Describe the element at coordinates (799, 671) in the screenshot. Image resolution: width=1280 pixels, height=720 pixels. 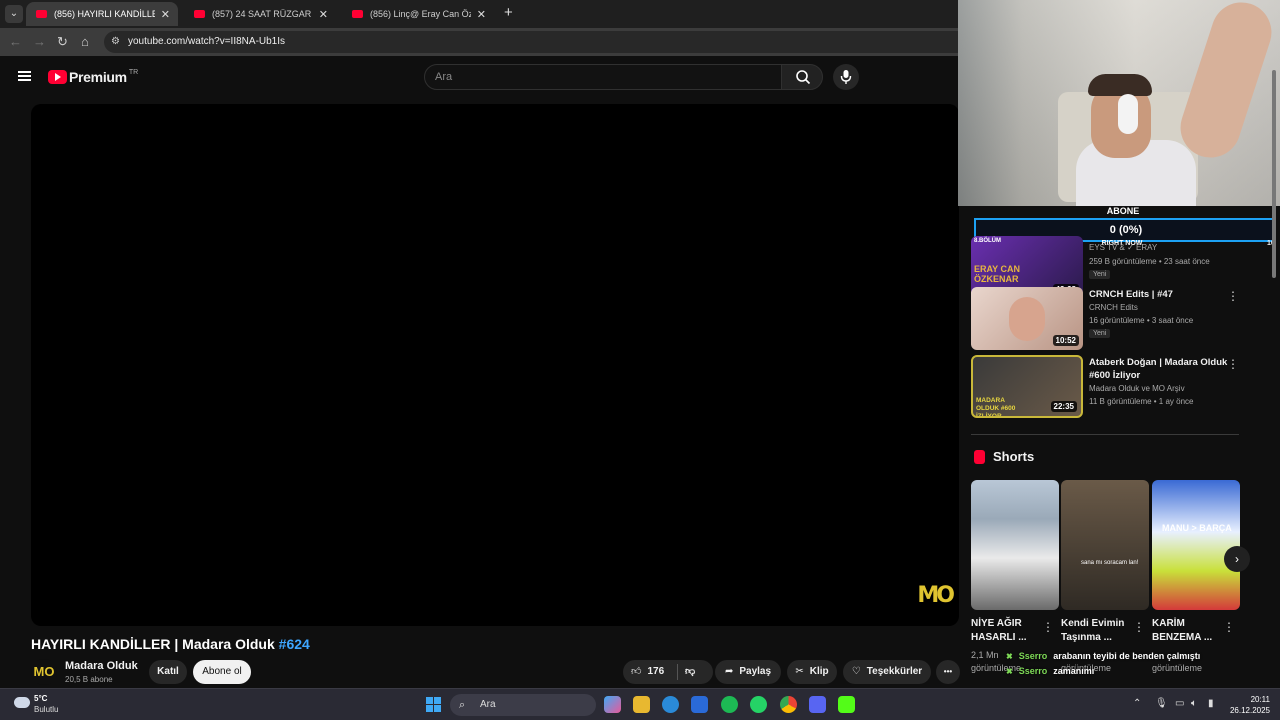
I see `scissors-icon: ✂` at that location.